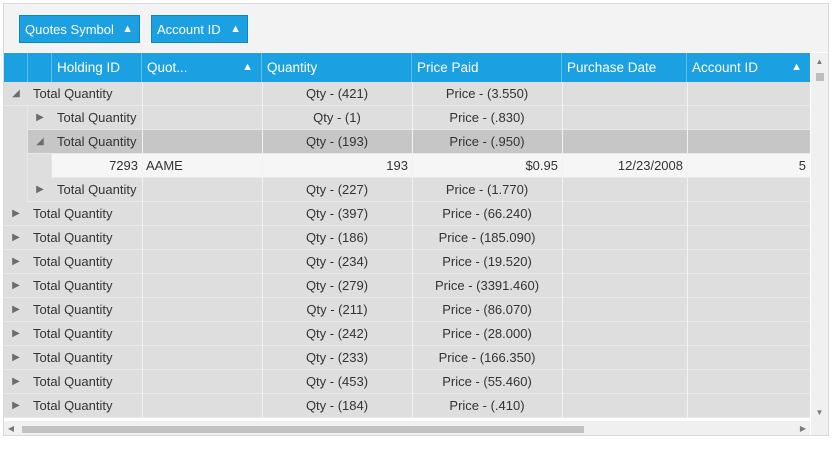  What do you see at coordinates (487, 67) in the screenshot?
I see `column-header-price-paid: Price Paid` at bounding box center [487, 67].